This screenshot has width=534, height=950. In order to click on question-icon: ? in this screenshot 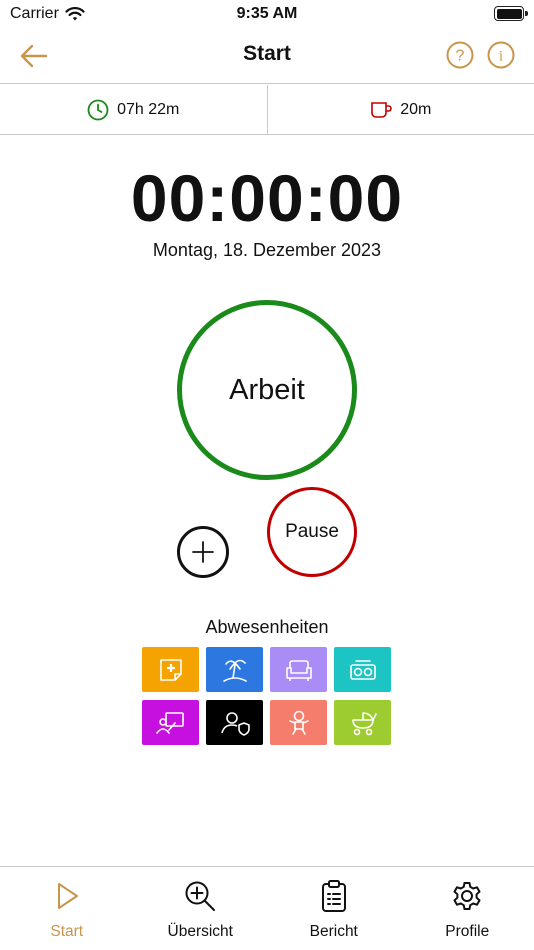, I will do `click(460, 55)`.